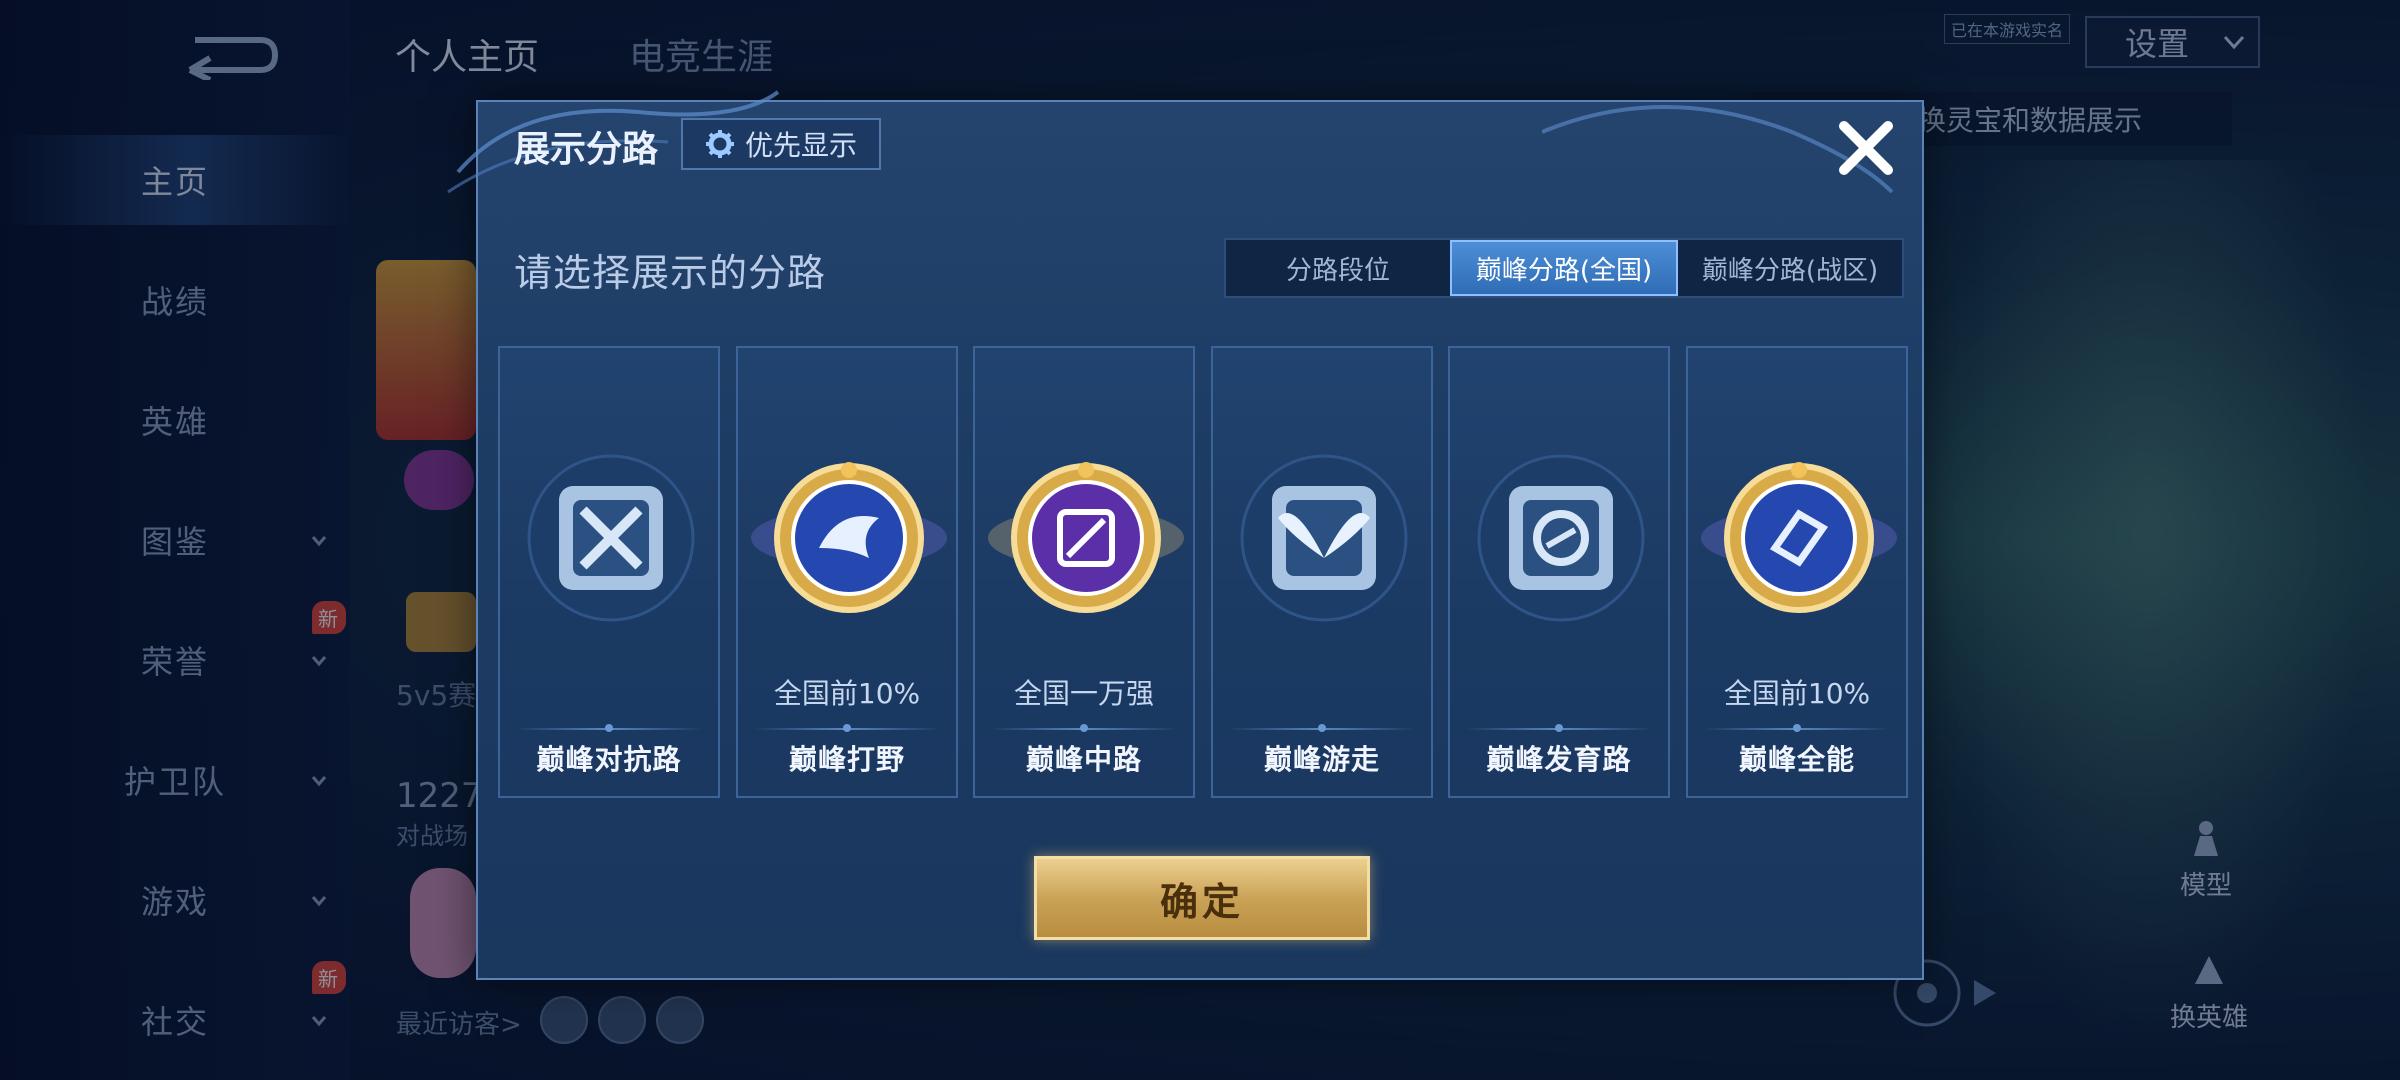 This screenshot has height=1080, width=2400. I want to click on lane-name: 巅峰打野, so click(846, 759).